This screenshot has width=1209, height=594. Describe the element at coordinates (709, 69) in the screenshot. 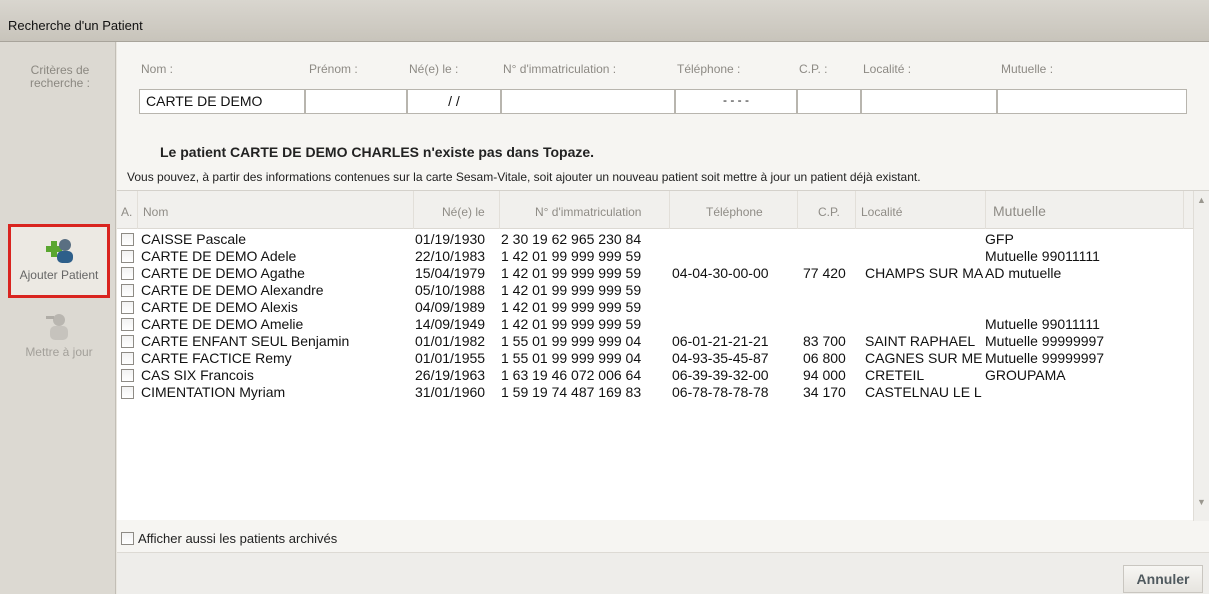

I see `criteria-header-telephone: Téléphone :` at that location.